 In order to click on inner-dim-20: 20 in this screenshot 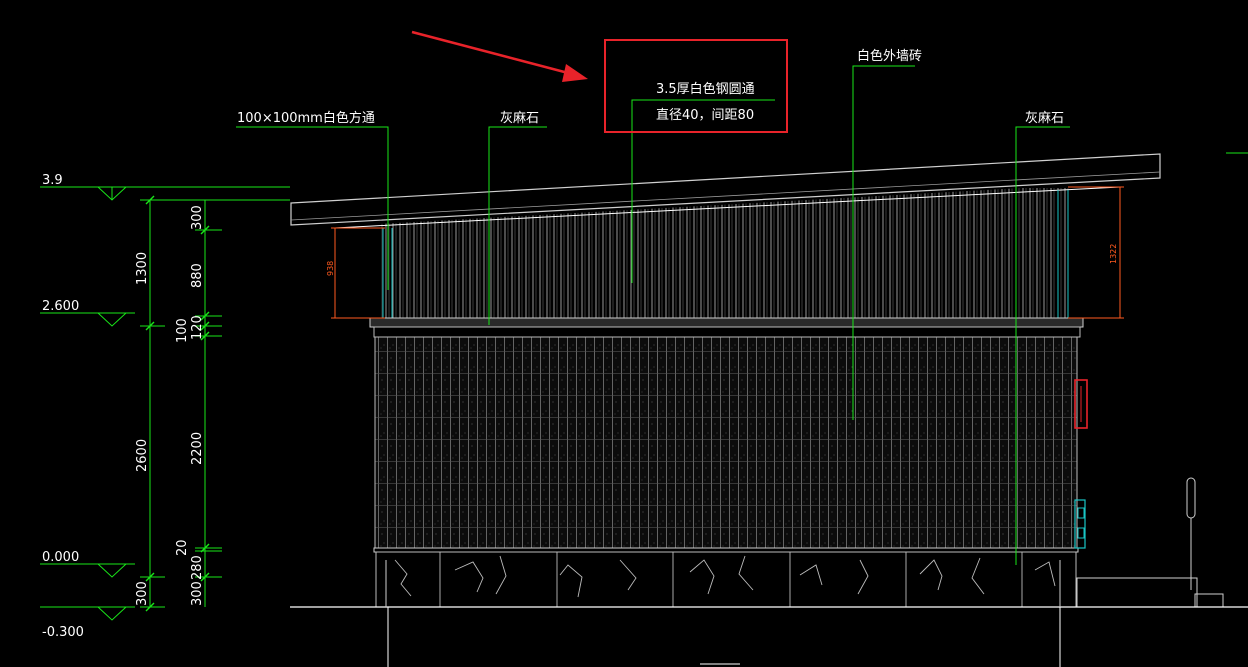, I will do `click(182, 547)`.